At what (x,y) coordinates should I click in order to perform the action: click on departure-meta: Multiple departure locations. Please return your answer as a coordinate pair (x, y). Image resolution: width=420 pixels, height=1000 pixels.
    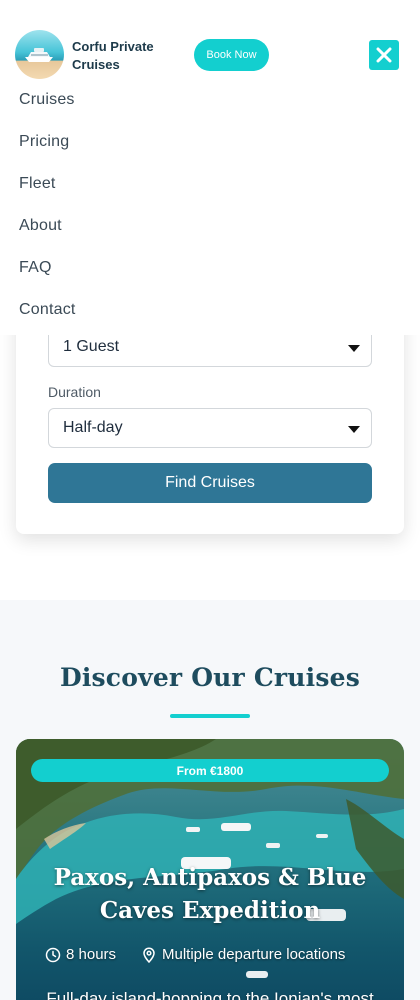
    Looking at the image, I should click on (243, 954).